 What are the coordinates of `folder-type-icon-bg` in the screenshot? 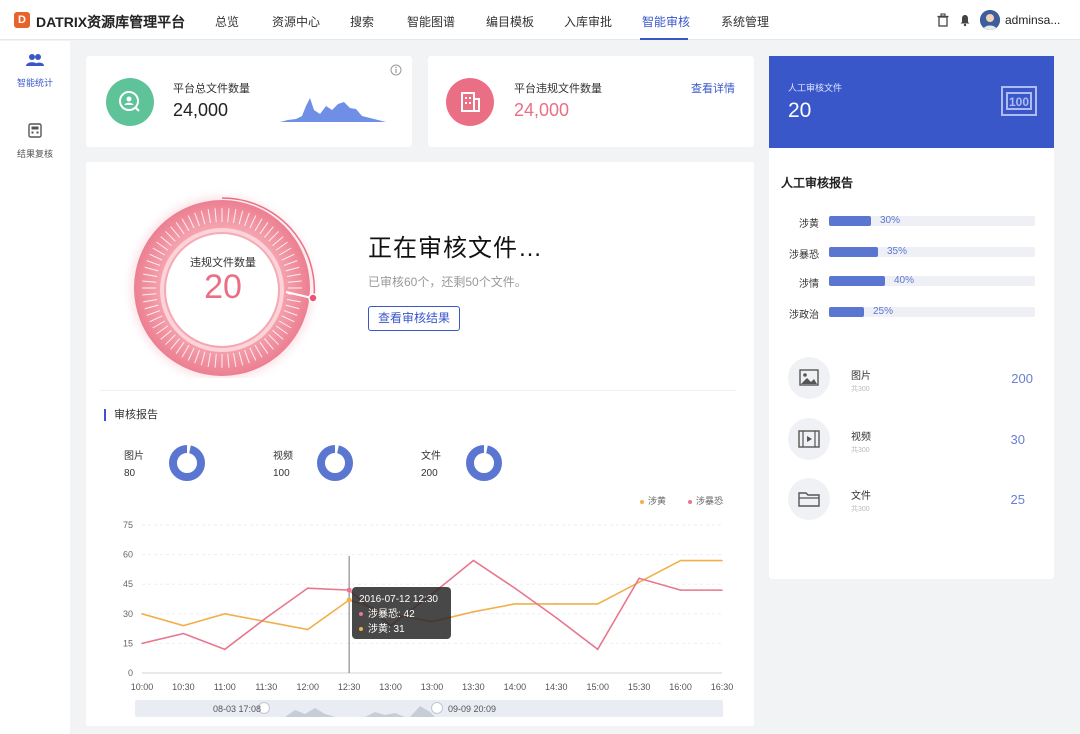 It's located at (809, 499).